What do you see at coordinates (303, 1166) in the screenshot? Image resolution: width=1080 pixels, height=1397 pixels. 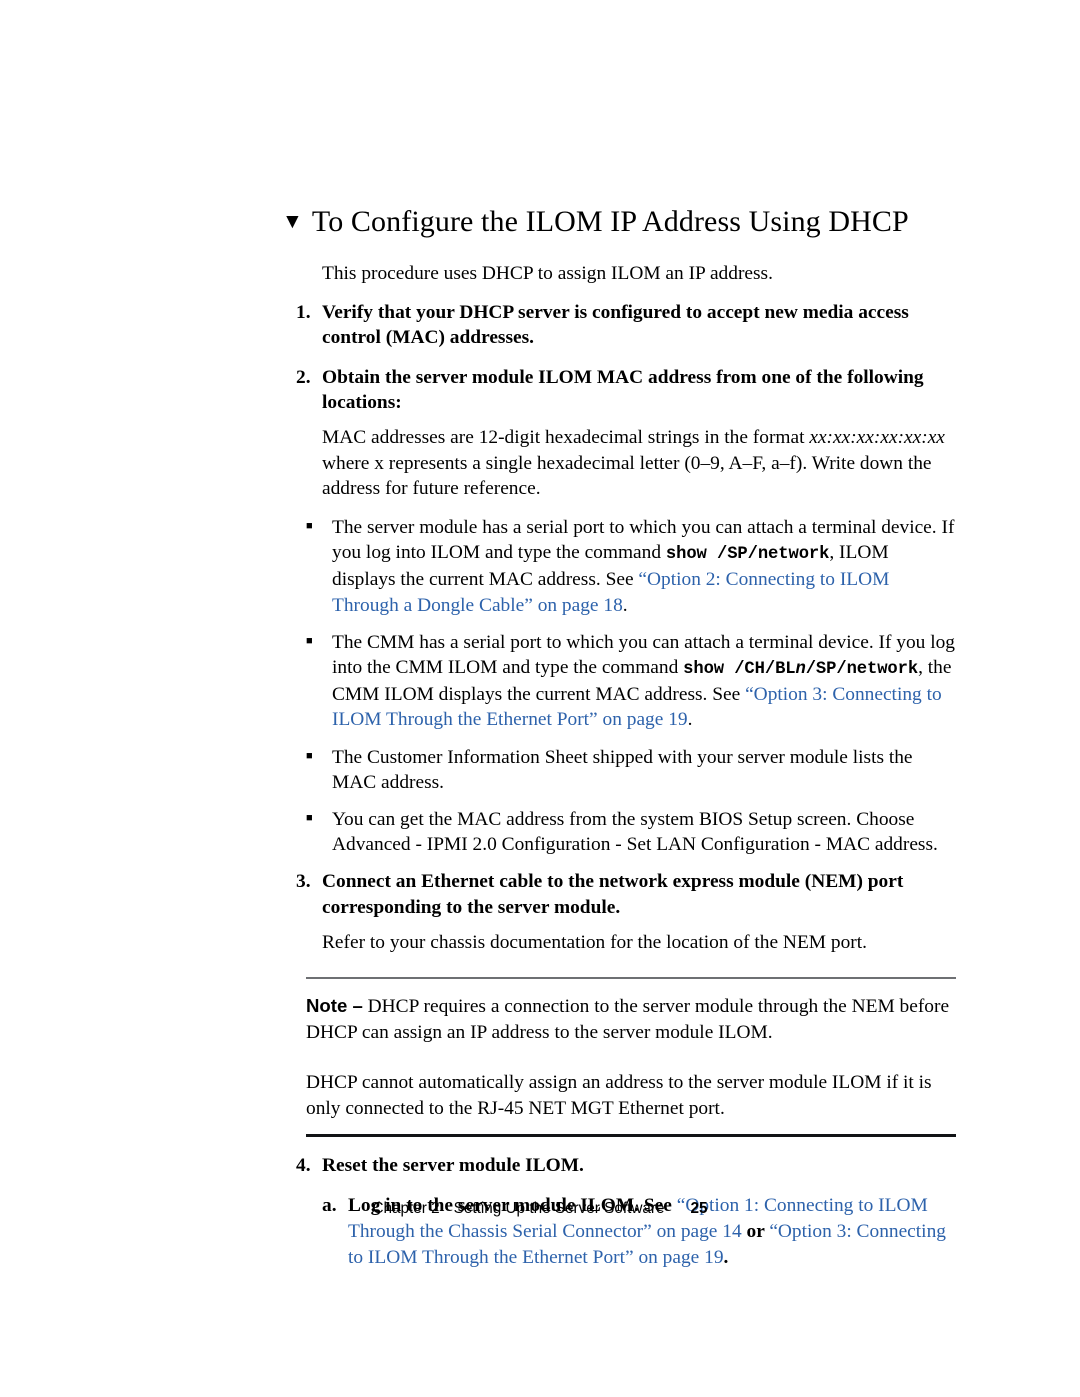 I see `step-4-number: 4.` at bounding box center [303, 1166].